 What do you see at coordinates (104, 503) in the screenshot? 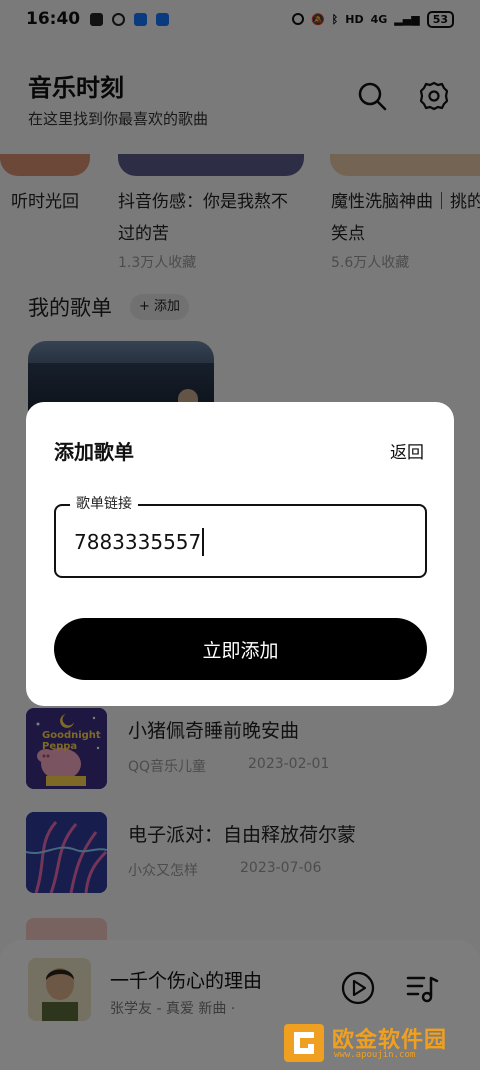
I see `field-label: 歌单链接` at bounding box center [104, 503].